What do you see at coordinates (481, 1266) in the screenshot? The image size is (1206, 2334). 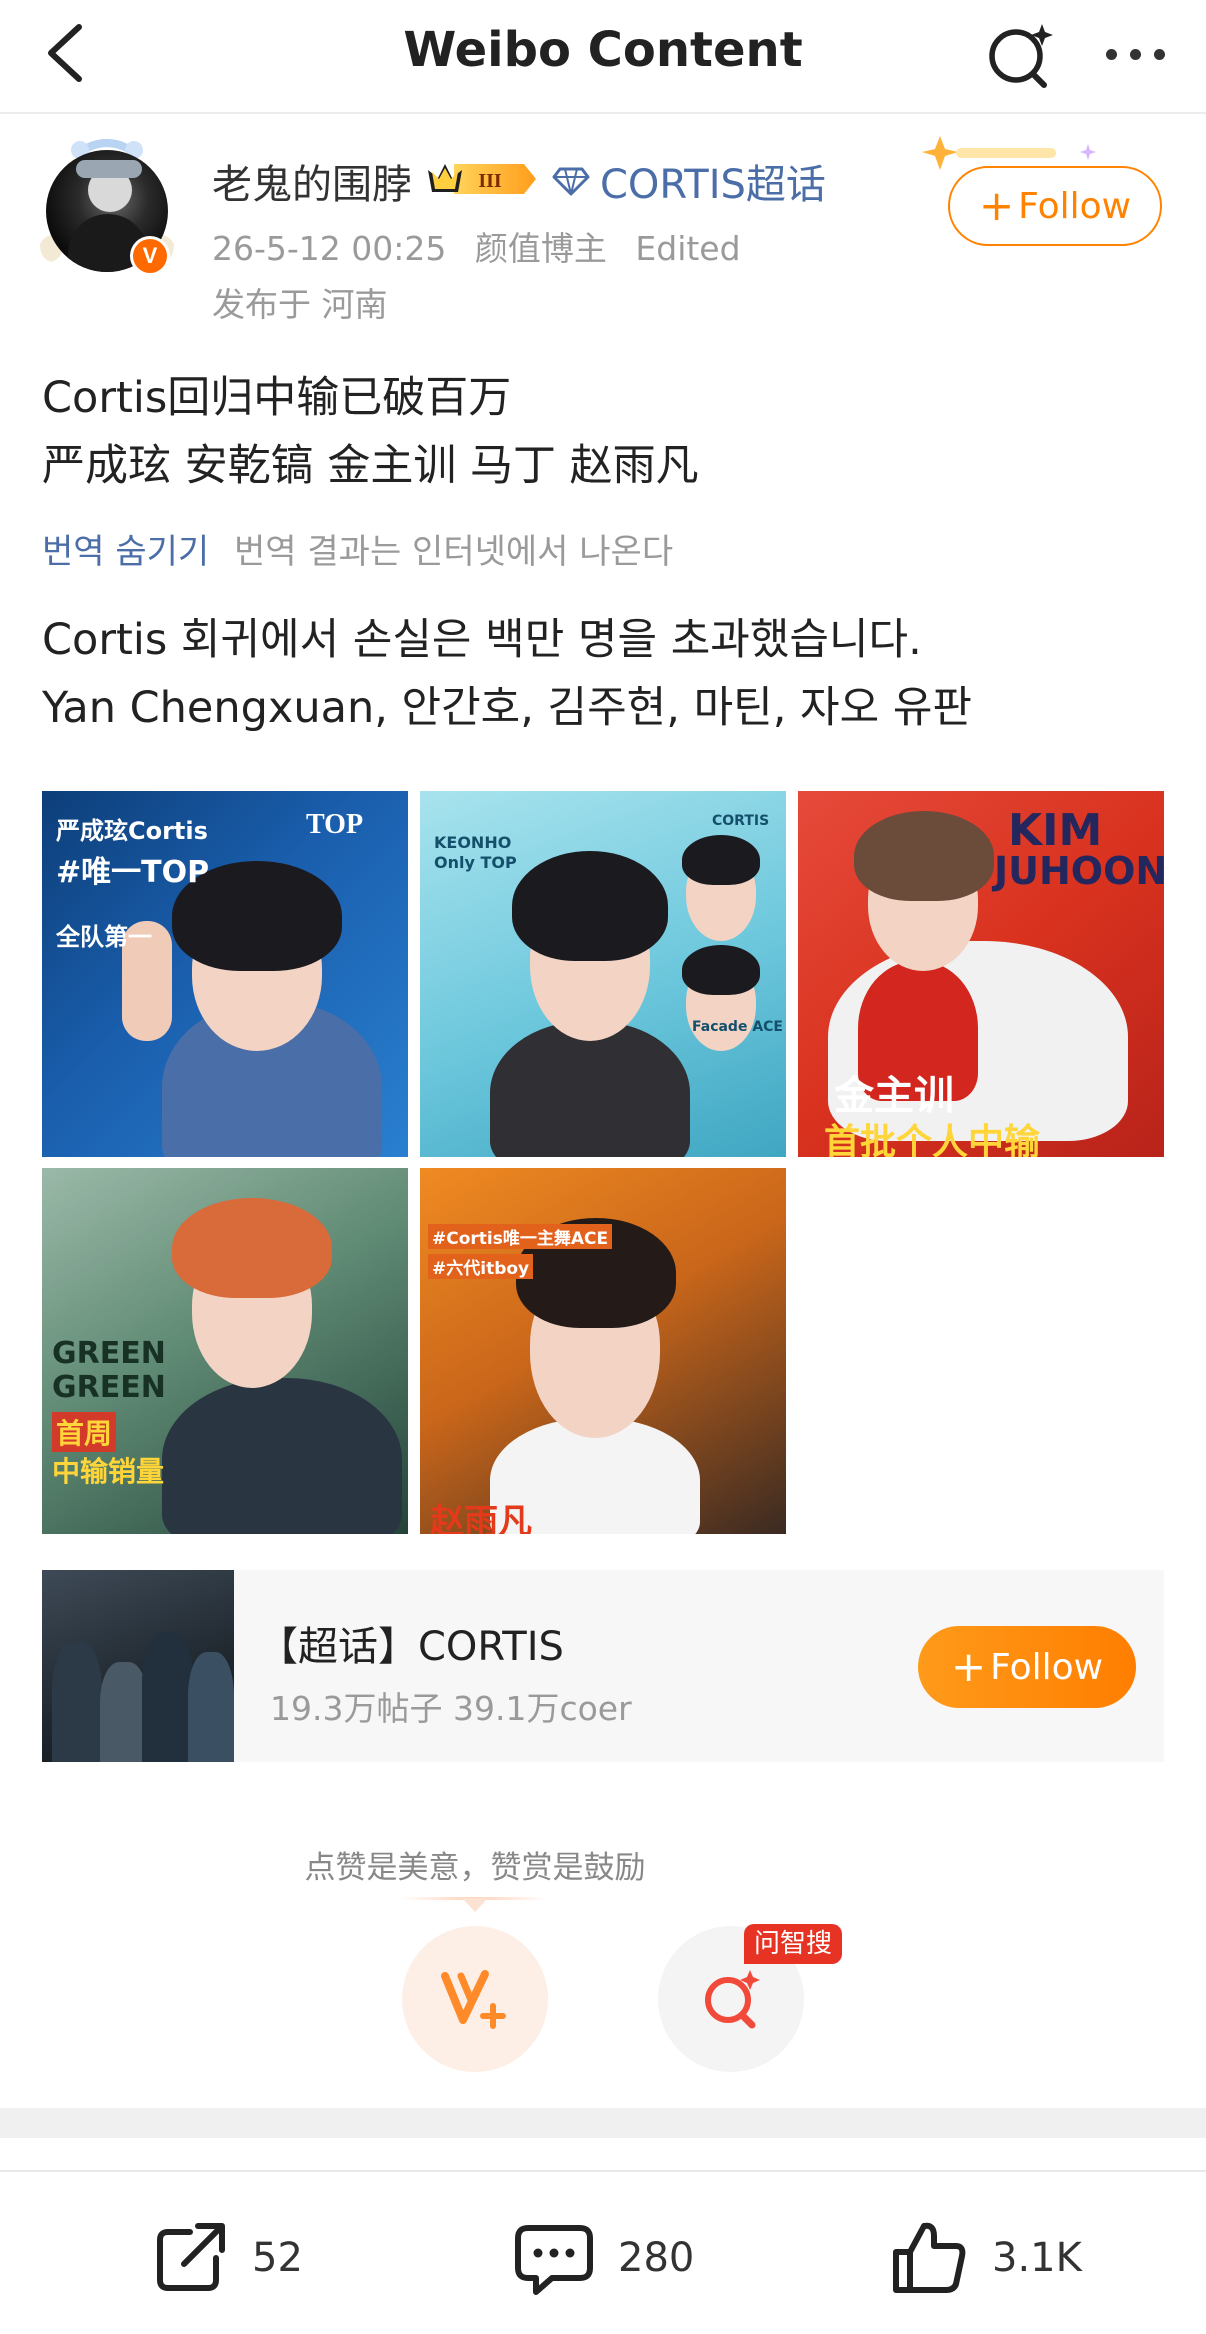 I see `image-caption: #六代itboy` at bounding box center [481, 1266].